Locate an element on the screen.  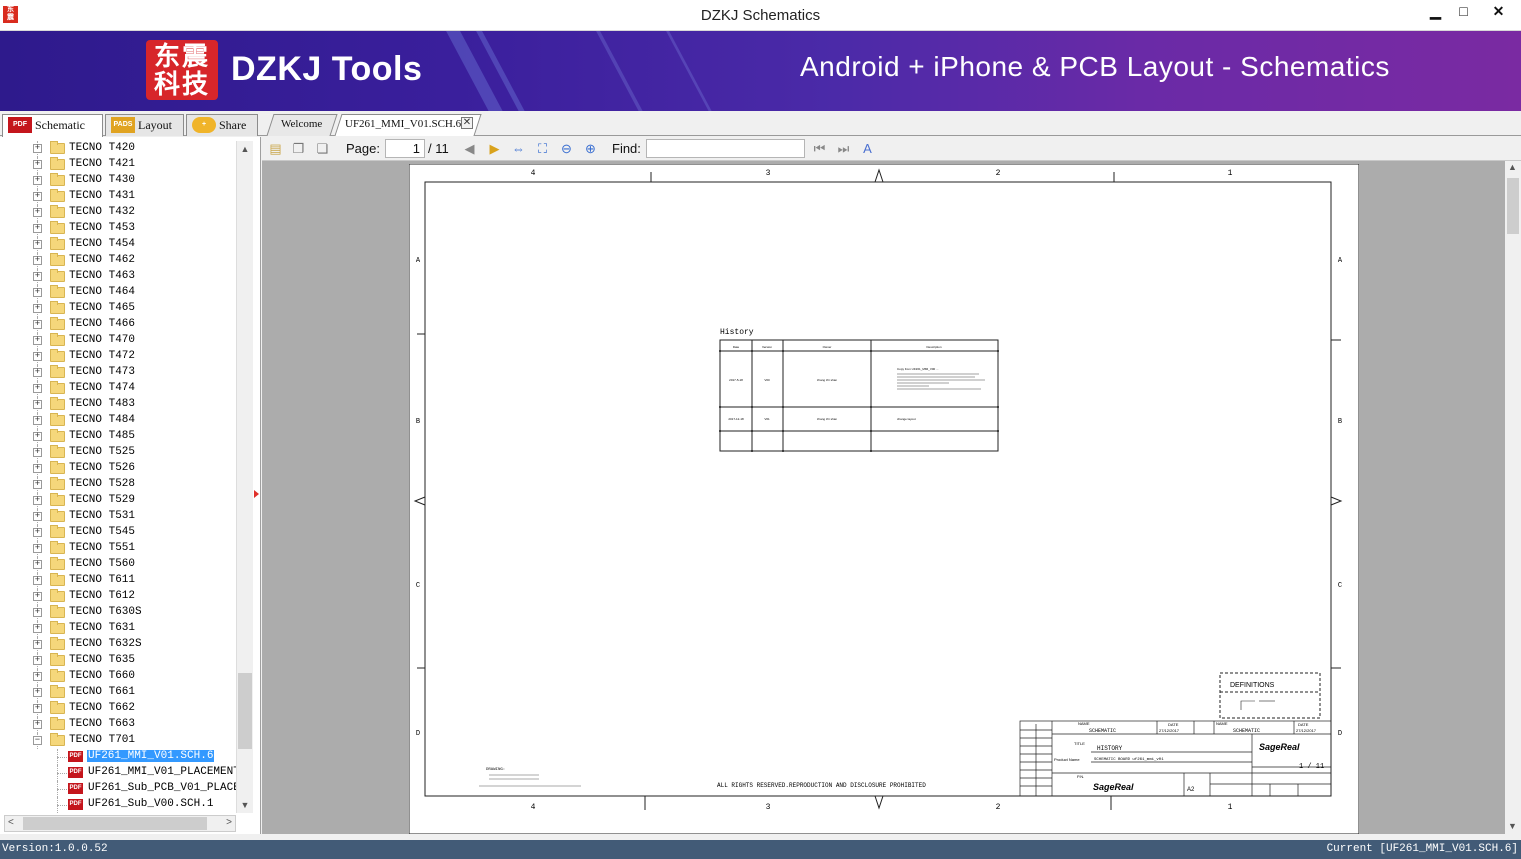
tree-folder: + TECNO T432 is located at coordinates (118, 213).